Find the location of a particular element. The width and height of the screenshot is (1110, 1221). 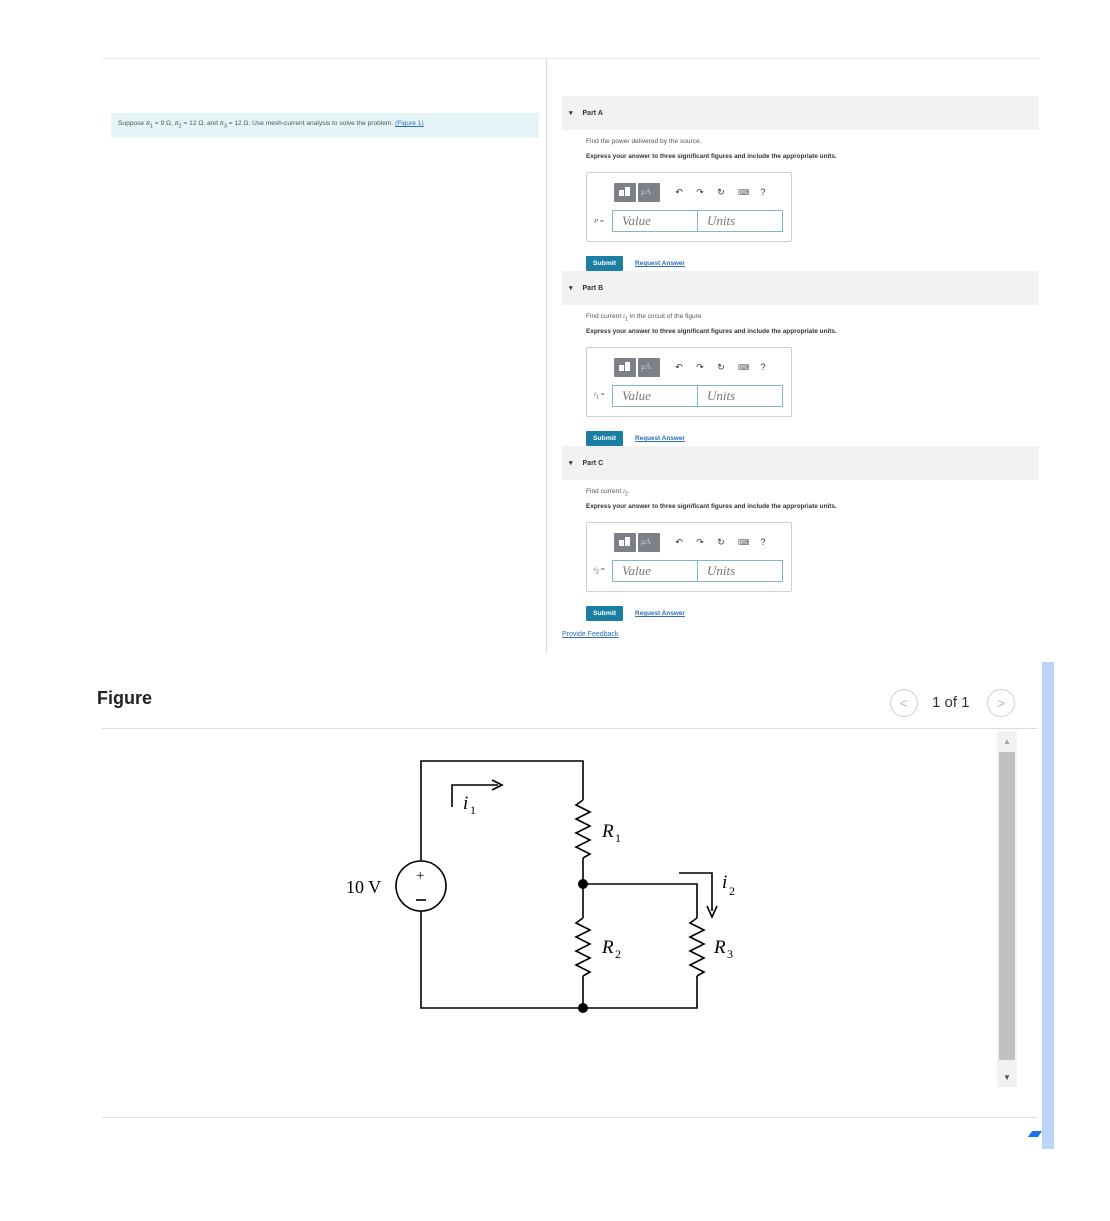

scrollbar-thumb is located at coordinates (1007, 906).